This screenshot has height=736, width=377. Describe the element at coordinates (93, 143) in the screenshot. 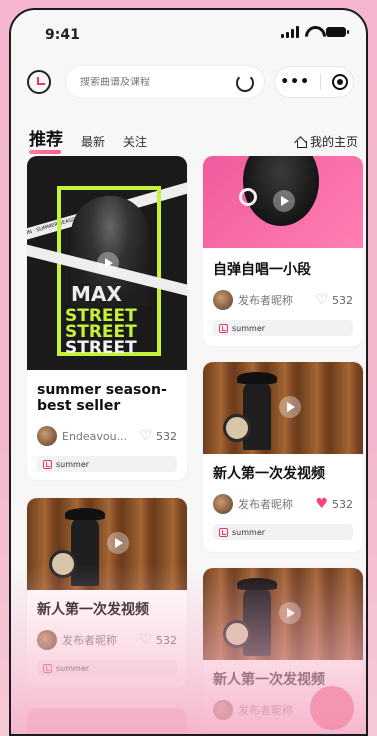

I see `tab-latest: 最新` at that location.